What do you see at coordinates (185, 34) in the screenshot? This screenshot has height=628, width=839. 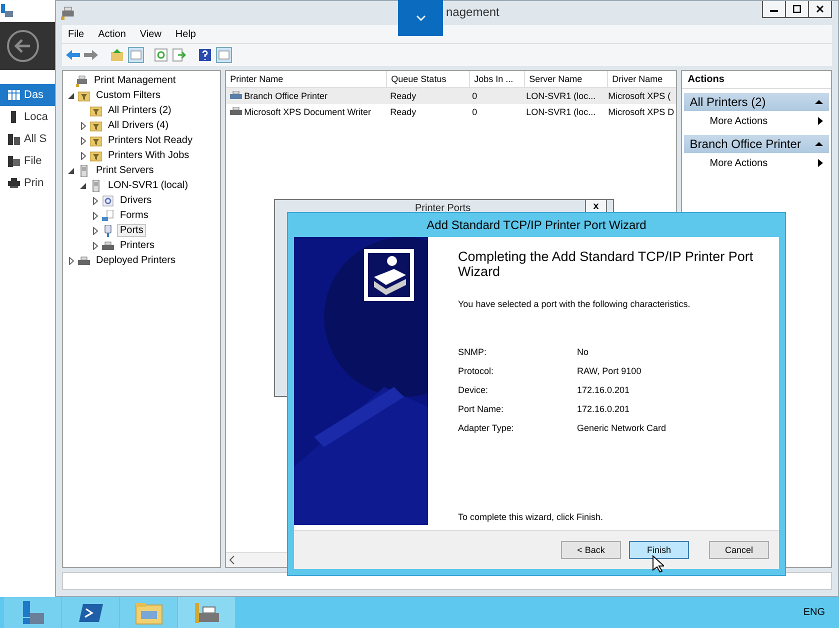 I see `menu-item: Help` at bounding box center [185, 34].